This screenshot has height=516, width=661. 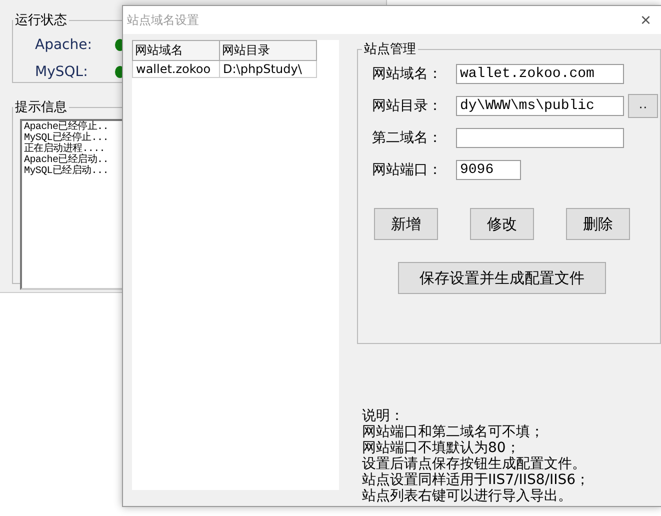 I want to click on field-label: 第二域名：, so click(x=407, y=138).